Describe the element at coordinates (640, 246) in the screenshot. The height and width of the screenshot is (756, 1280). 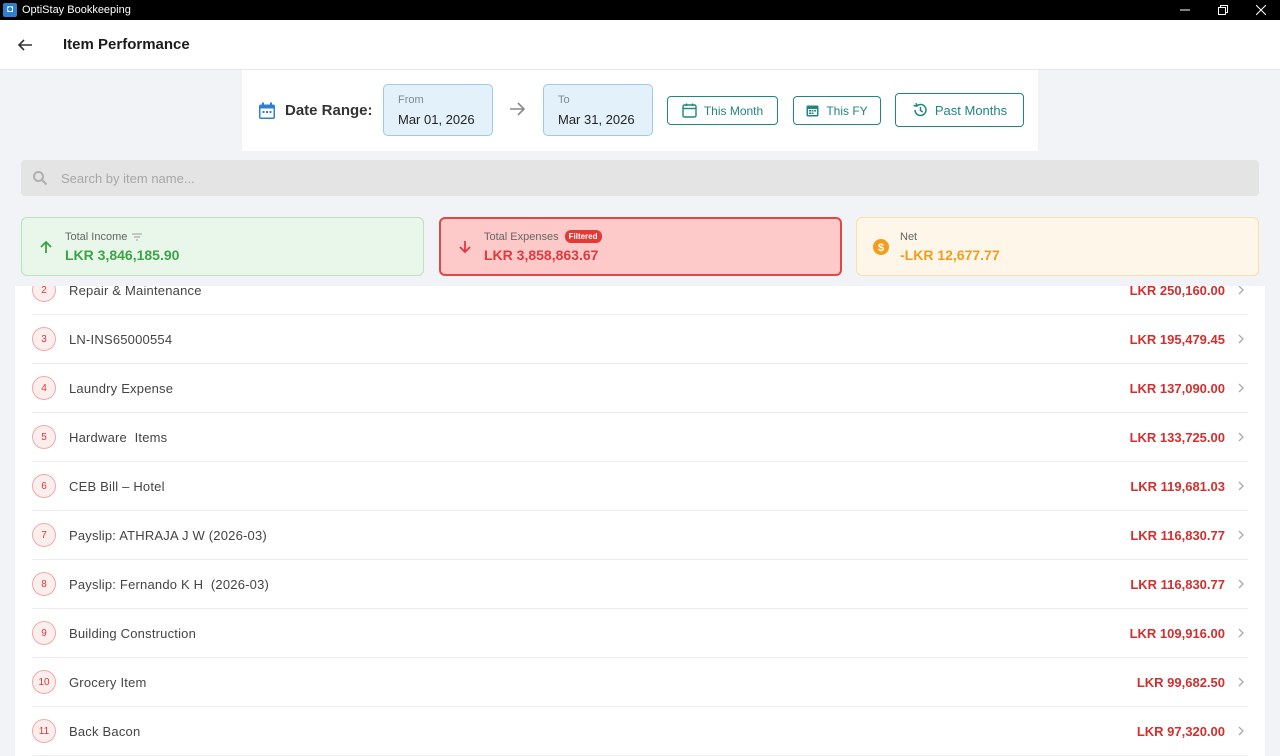
I see `total-expenses-card: Total Expenses Filtered LKR 3,858,863.67` at that location.